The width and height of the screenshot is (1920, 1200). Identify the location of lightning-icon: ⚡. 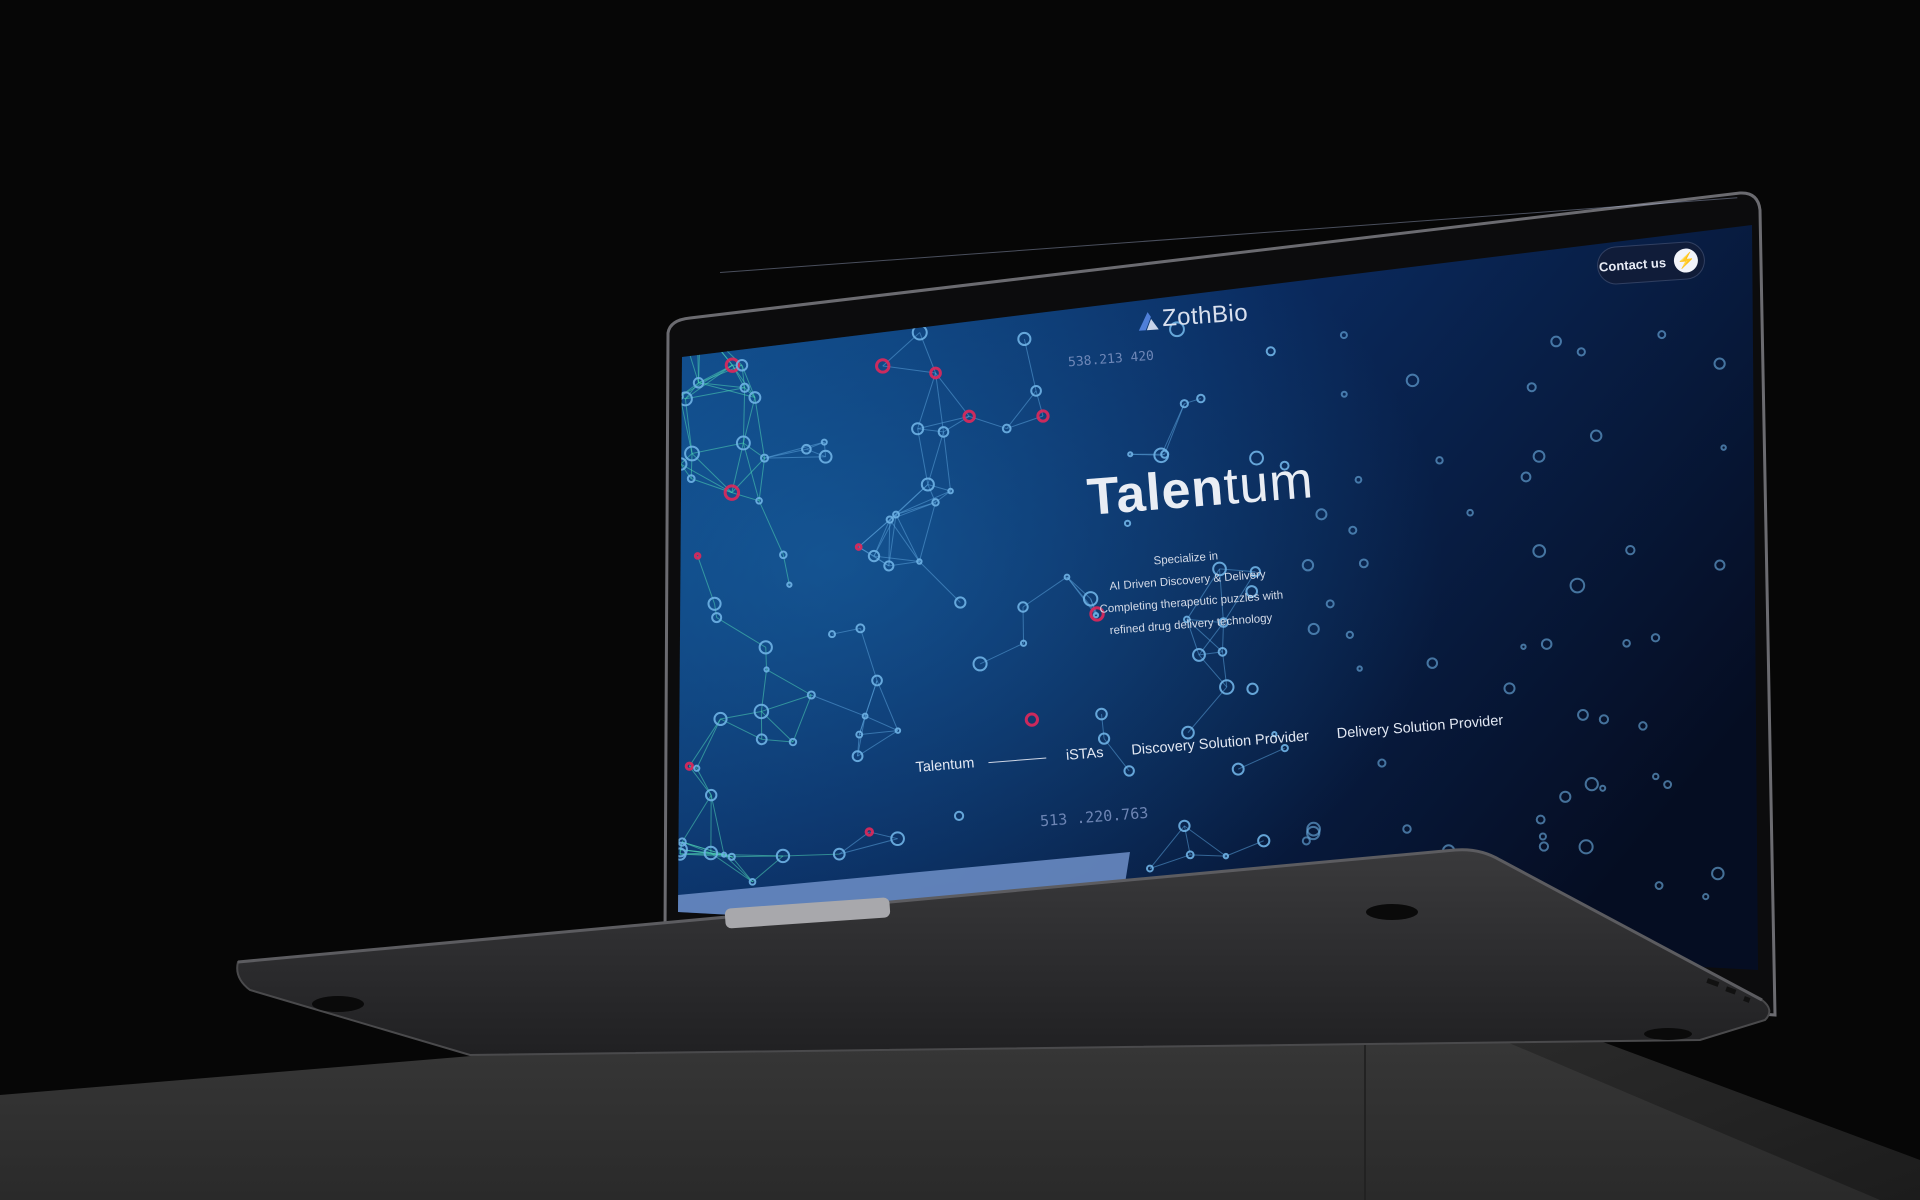
(1686, 260).